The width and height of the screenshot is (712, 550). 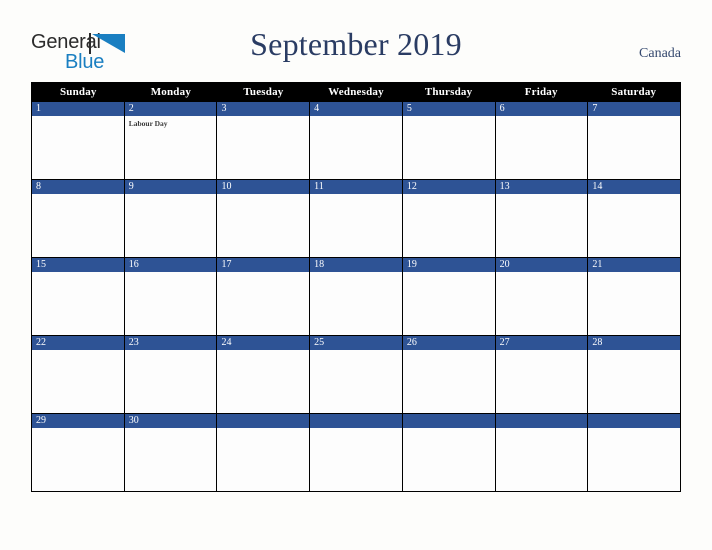 What do you see at coordinates (542, 218) in the screenshot?
I see `day-cell-13: 13` at bounding box center [542, 218].